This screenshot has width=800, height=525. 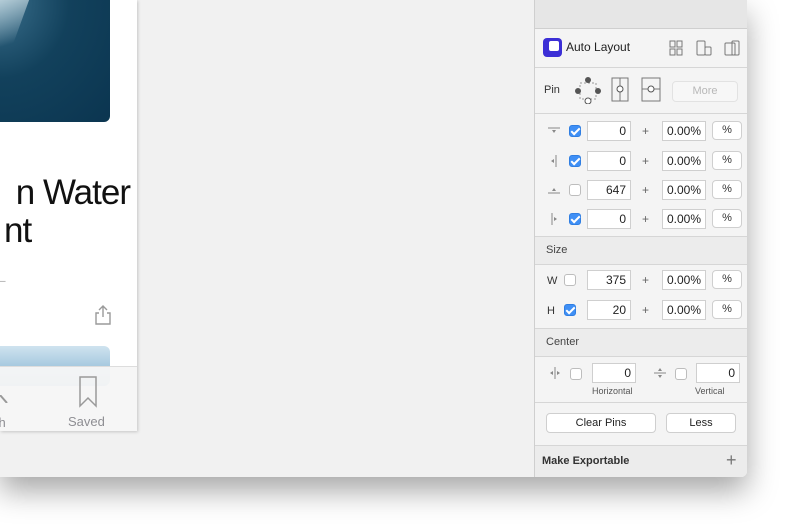 What do you see at coordinates (55, 61) in the screenshot?
I see `hero-image` at bounding box center [55, 61].